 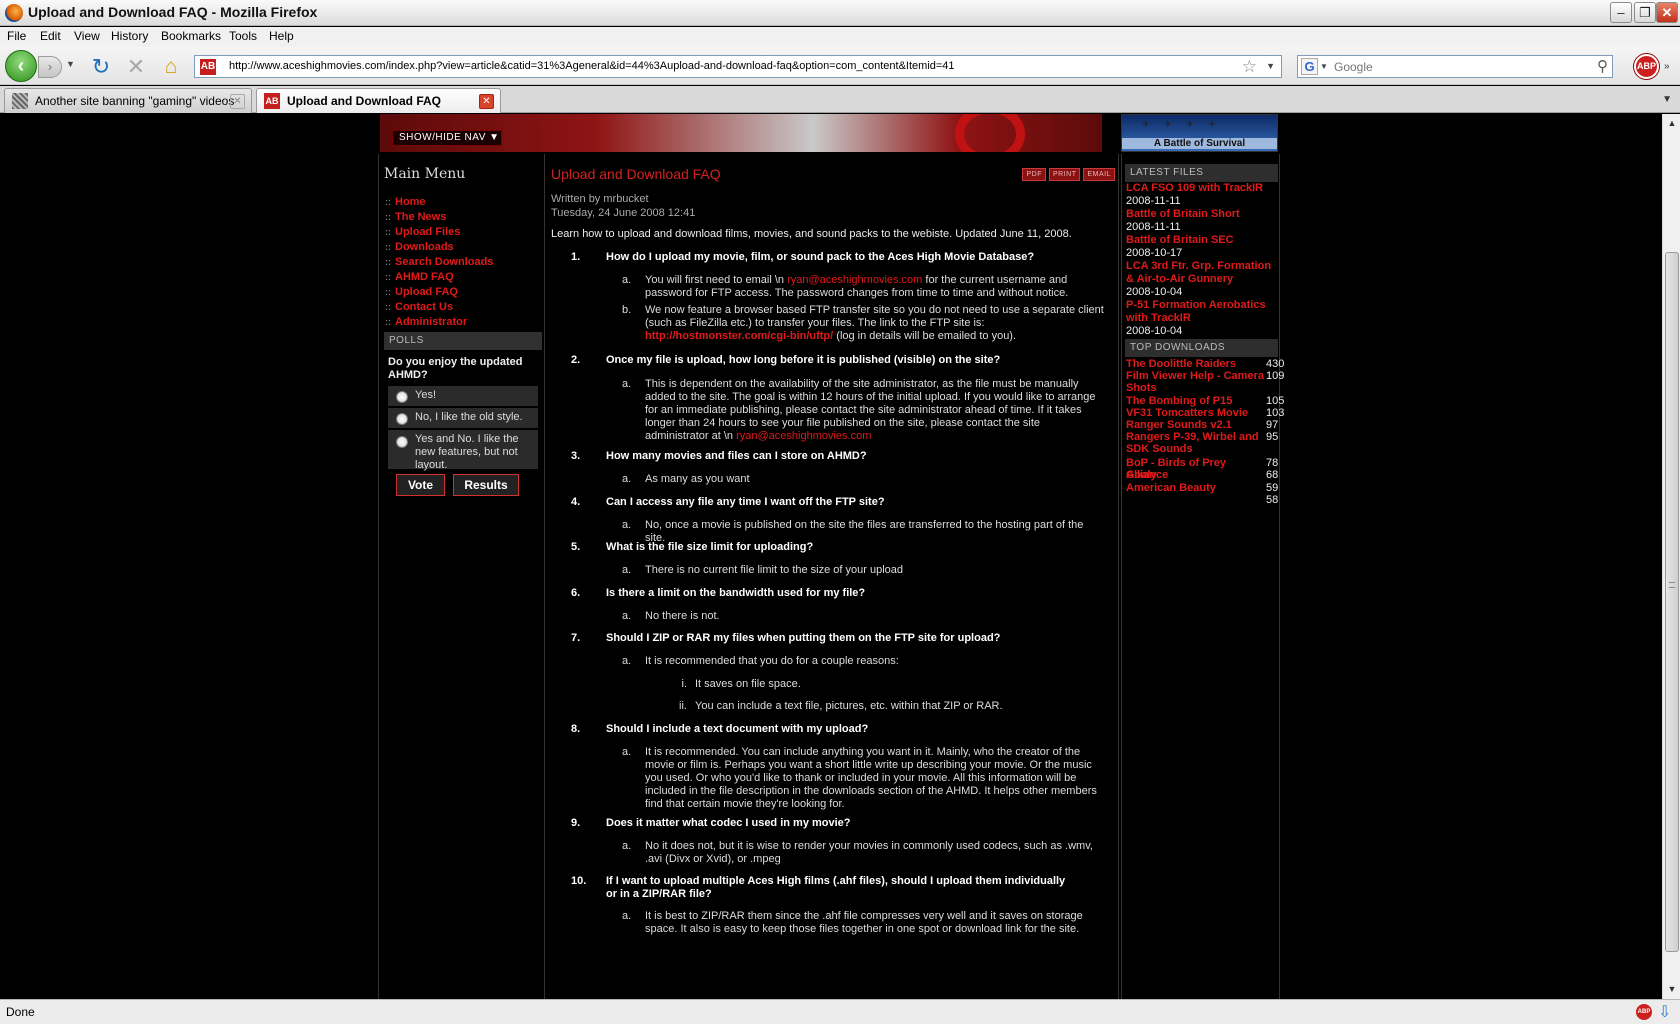 I want to click on latest-file-date: 2008-11-11, so click(x=1153, y=201).